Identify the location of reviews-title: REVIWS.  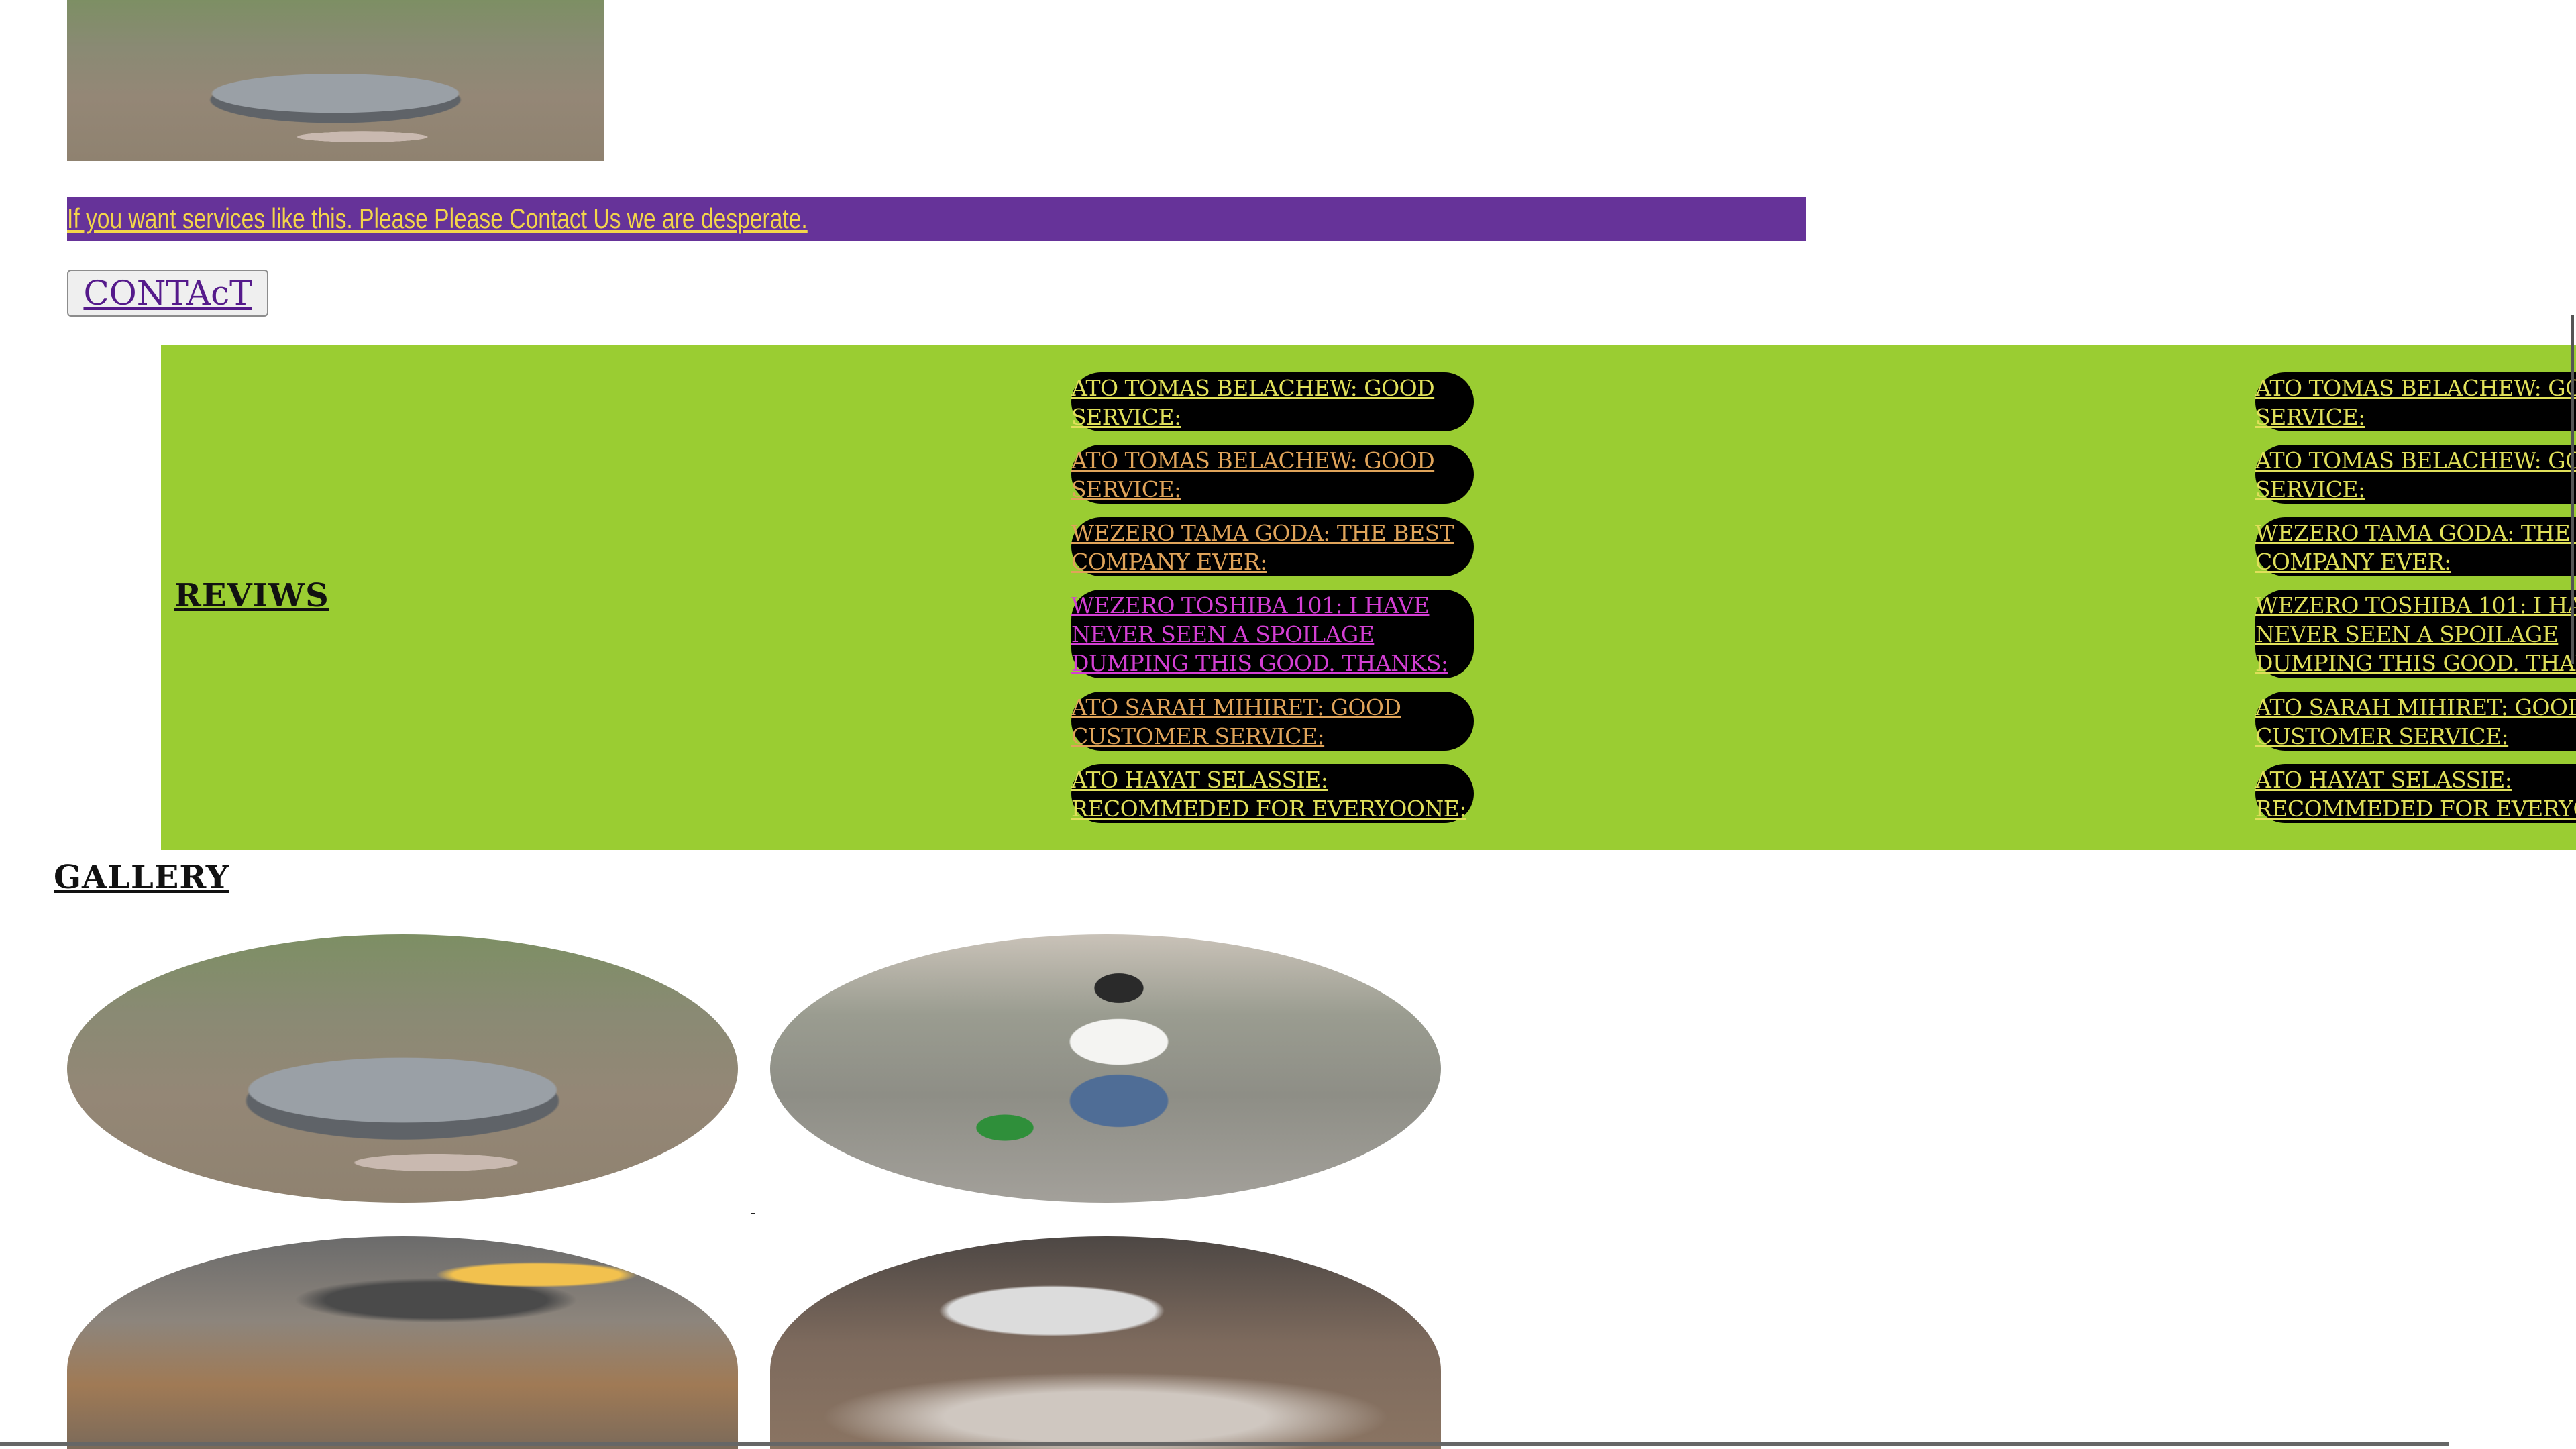
(251, 595).